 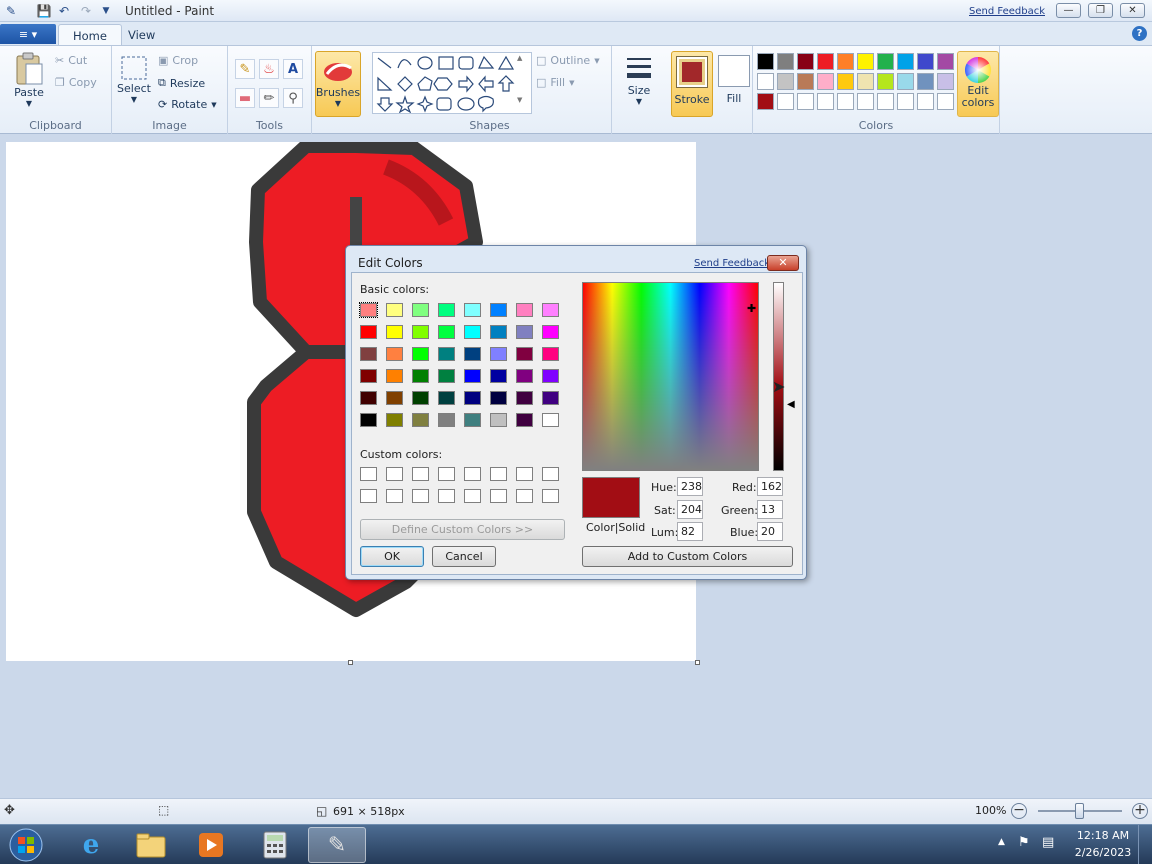 What do you see at coordinates (770, 486) in the screenshot?
I see `red-field: 162` at bounding box center [770, 486].